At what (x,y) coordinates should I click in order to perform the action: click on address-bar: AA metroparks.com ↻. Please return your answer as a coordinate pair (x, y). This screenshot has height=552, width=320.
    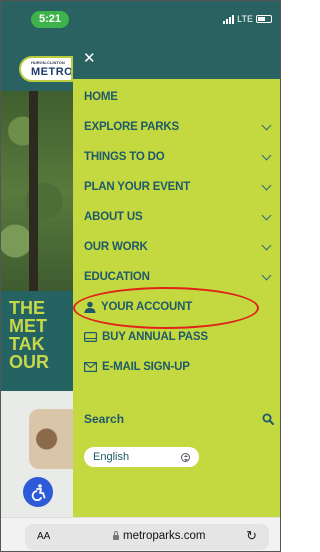
    Looking at the image, I should click on (147, 537).